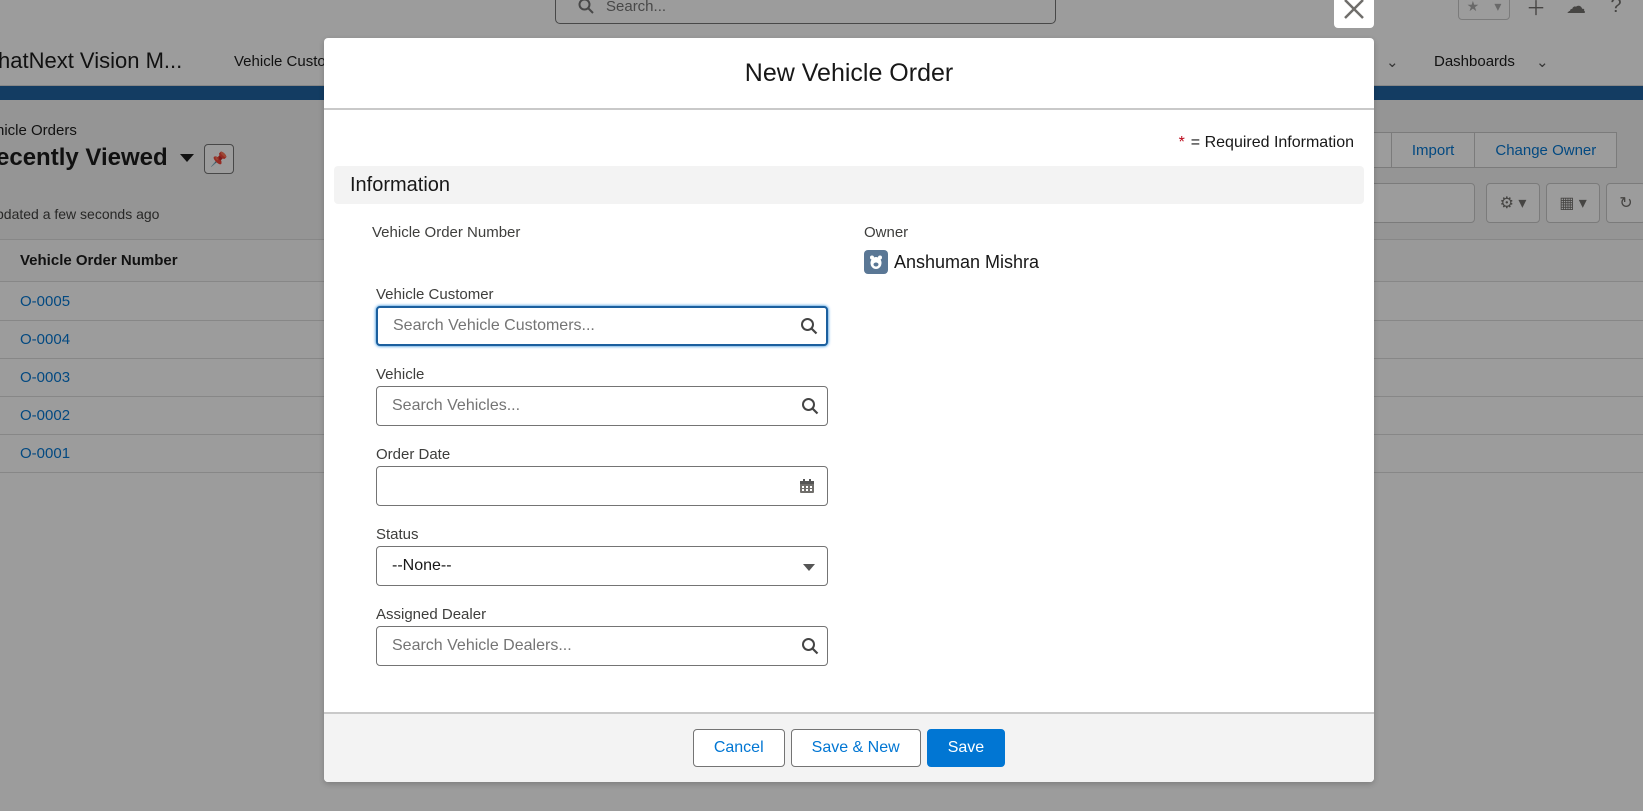 This screenshot has width=1643, height=811. Describe the element at coordinates (966, 748) in the screenshot. I see `save-button: Save` at that location.